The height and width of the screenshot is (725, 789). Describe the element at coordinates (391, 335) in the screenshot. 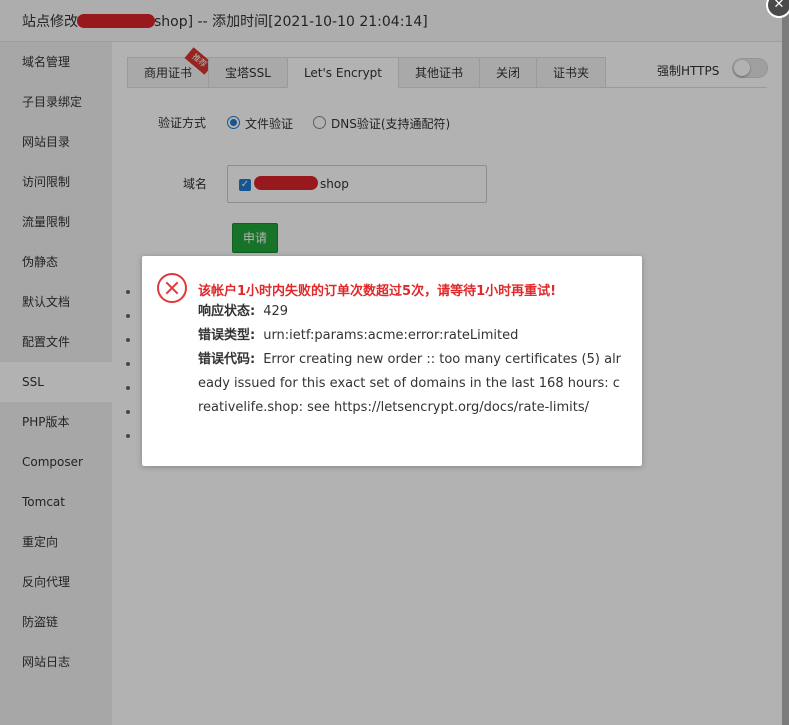

I see `error-type-value: urn:ietf:params:acme:error:rateLimited` at that location.